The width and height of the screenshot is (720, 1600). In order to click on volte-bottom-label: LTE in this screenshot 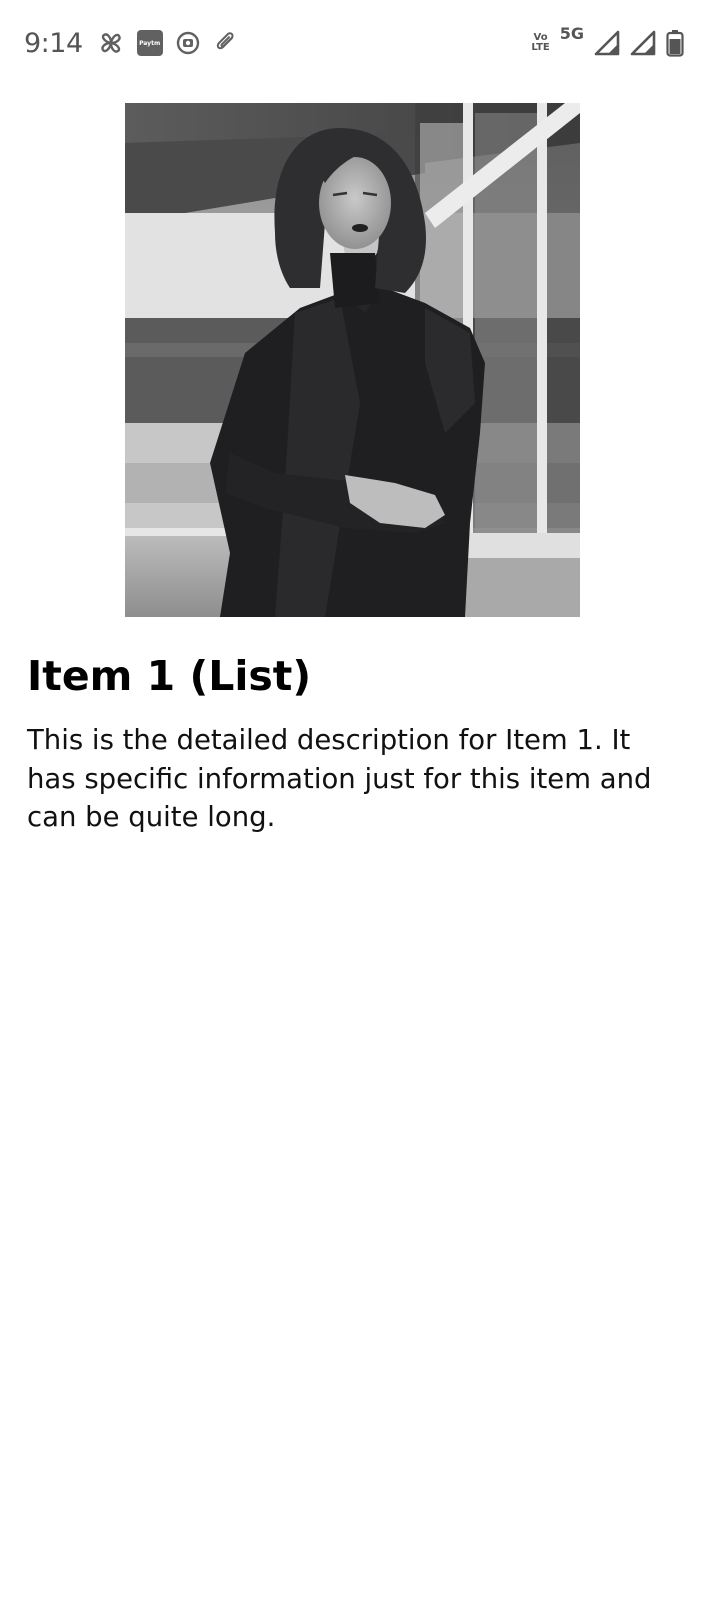, I will do `click(540, 47)`.